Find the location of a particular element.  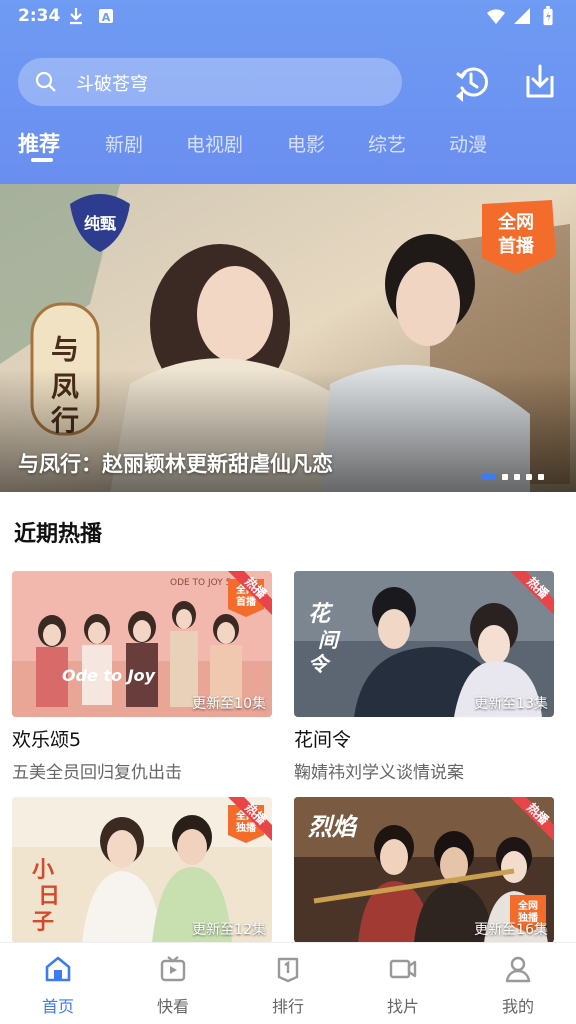

nav-quick-watch: 快看 is located at coordinates (173, 986).